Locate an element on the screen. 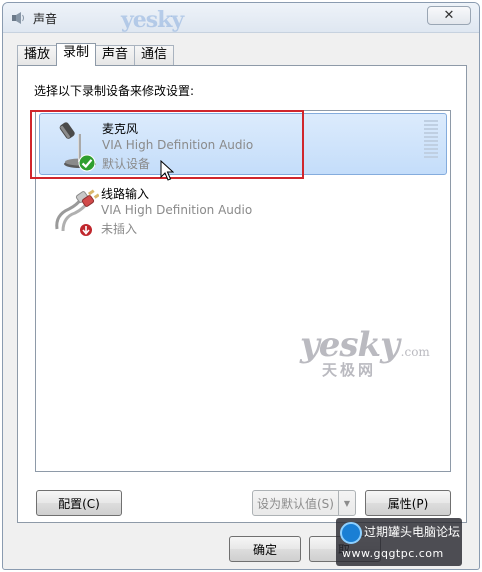  tab-strip: 播放 录制 声音 通信 is located at coordinates (96, 54).